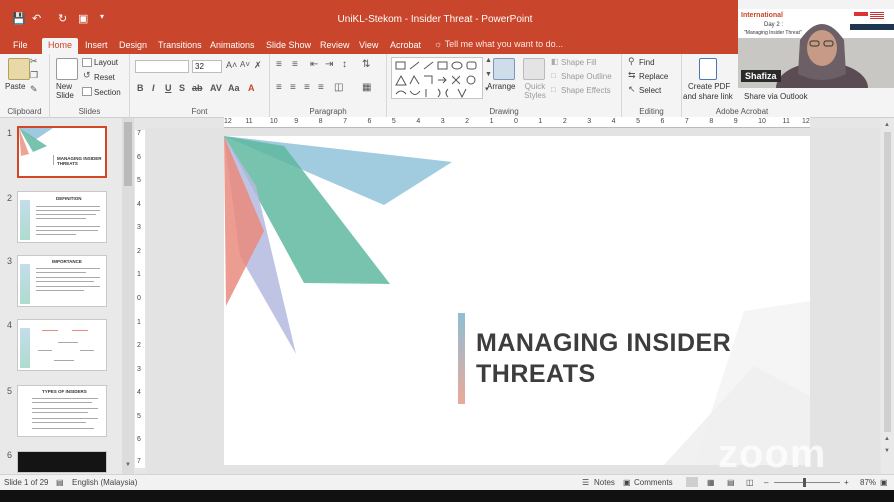 Image resolution: width=894 pixels, height=502 pixels. I want to click on quick-styles-button: Quick Styles, so click(535, 91).